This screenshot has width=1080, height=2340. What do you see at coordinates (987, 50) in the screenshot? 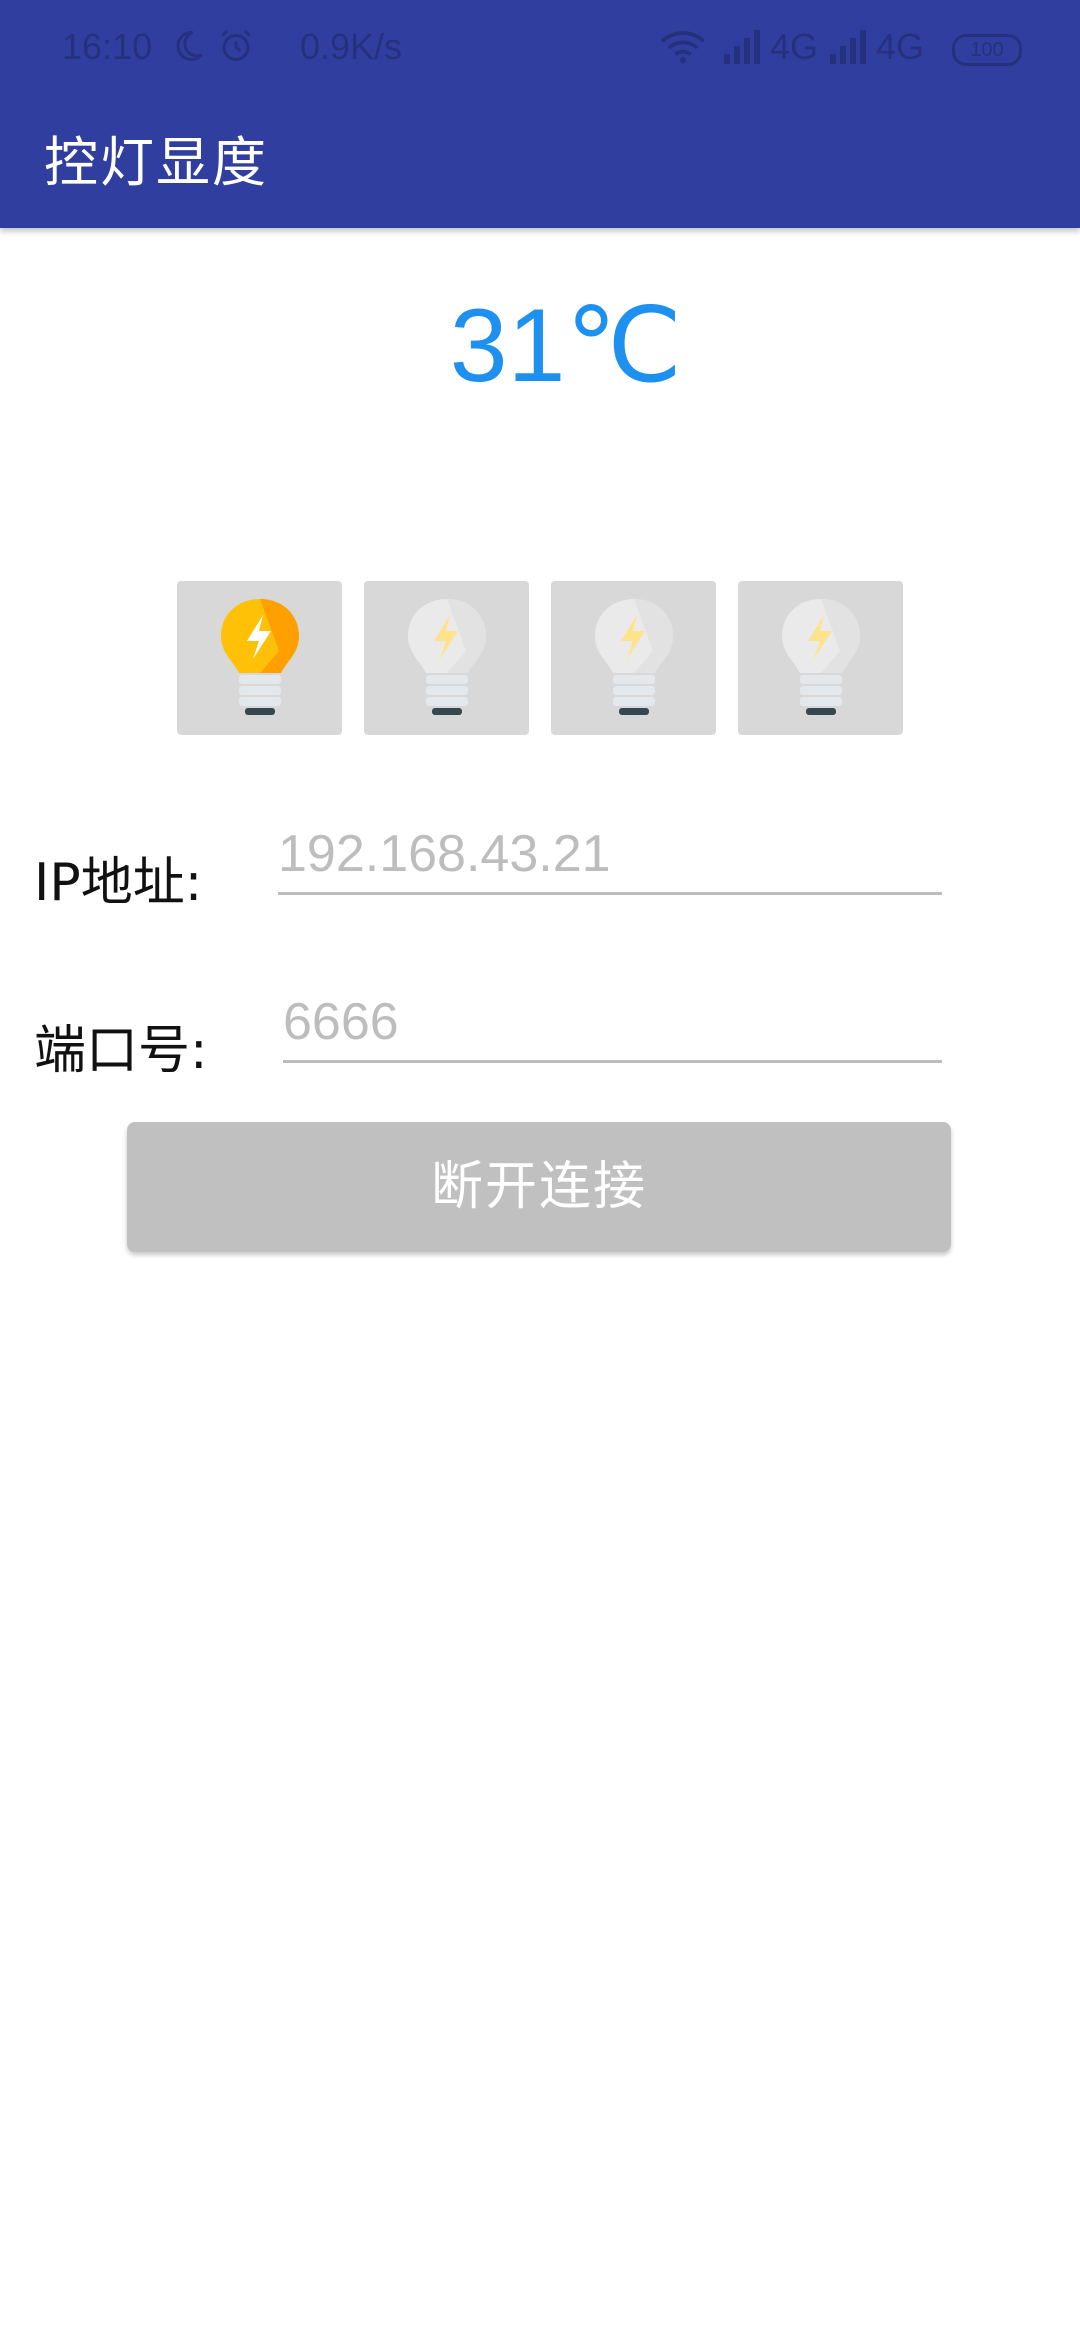
I see `battery-icon: 100` at bounding box center [987, 50].